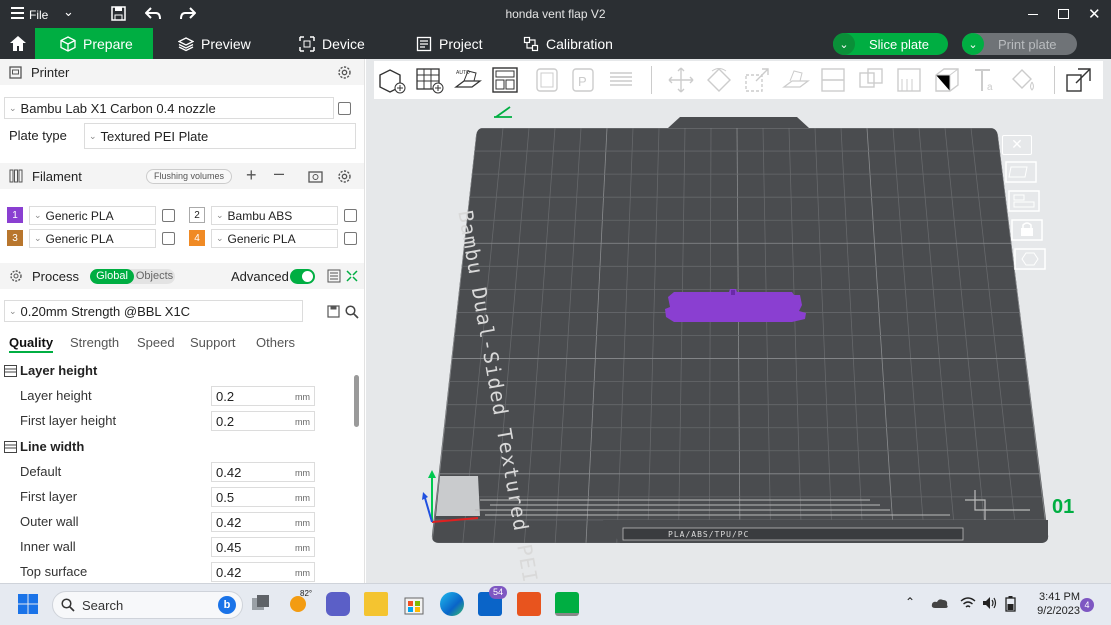 This screenshot has height=625, width=1111. Describe the element at coordinates (833, 80) in the screenshot. I see `cut-icon` at that location.